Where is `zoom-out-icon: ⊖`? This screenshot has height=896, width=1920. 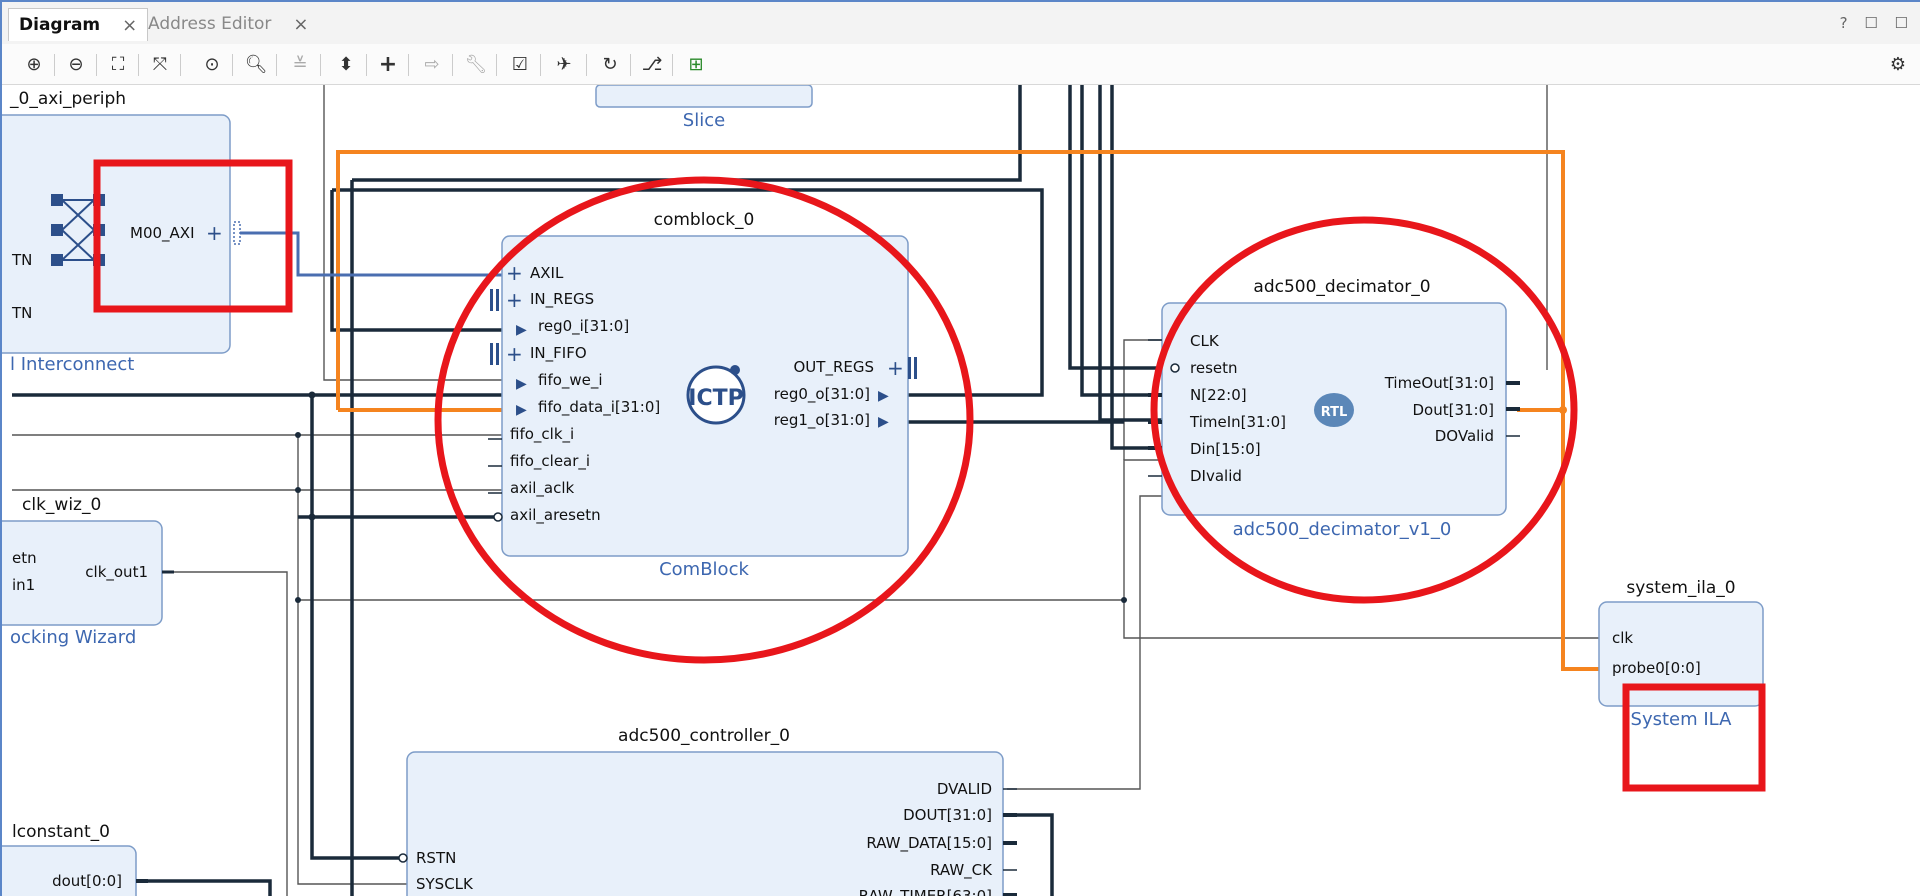
zoom-out-icon: ⊖ is located at coordinates (76, 64).